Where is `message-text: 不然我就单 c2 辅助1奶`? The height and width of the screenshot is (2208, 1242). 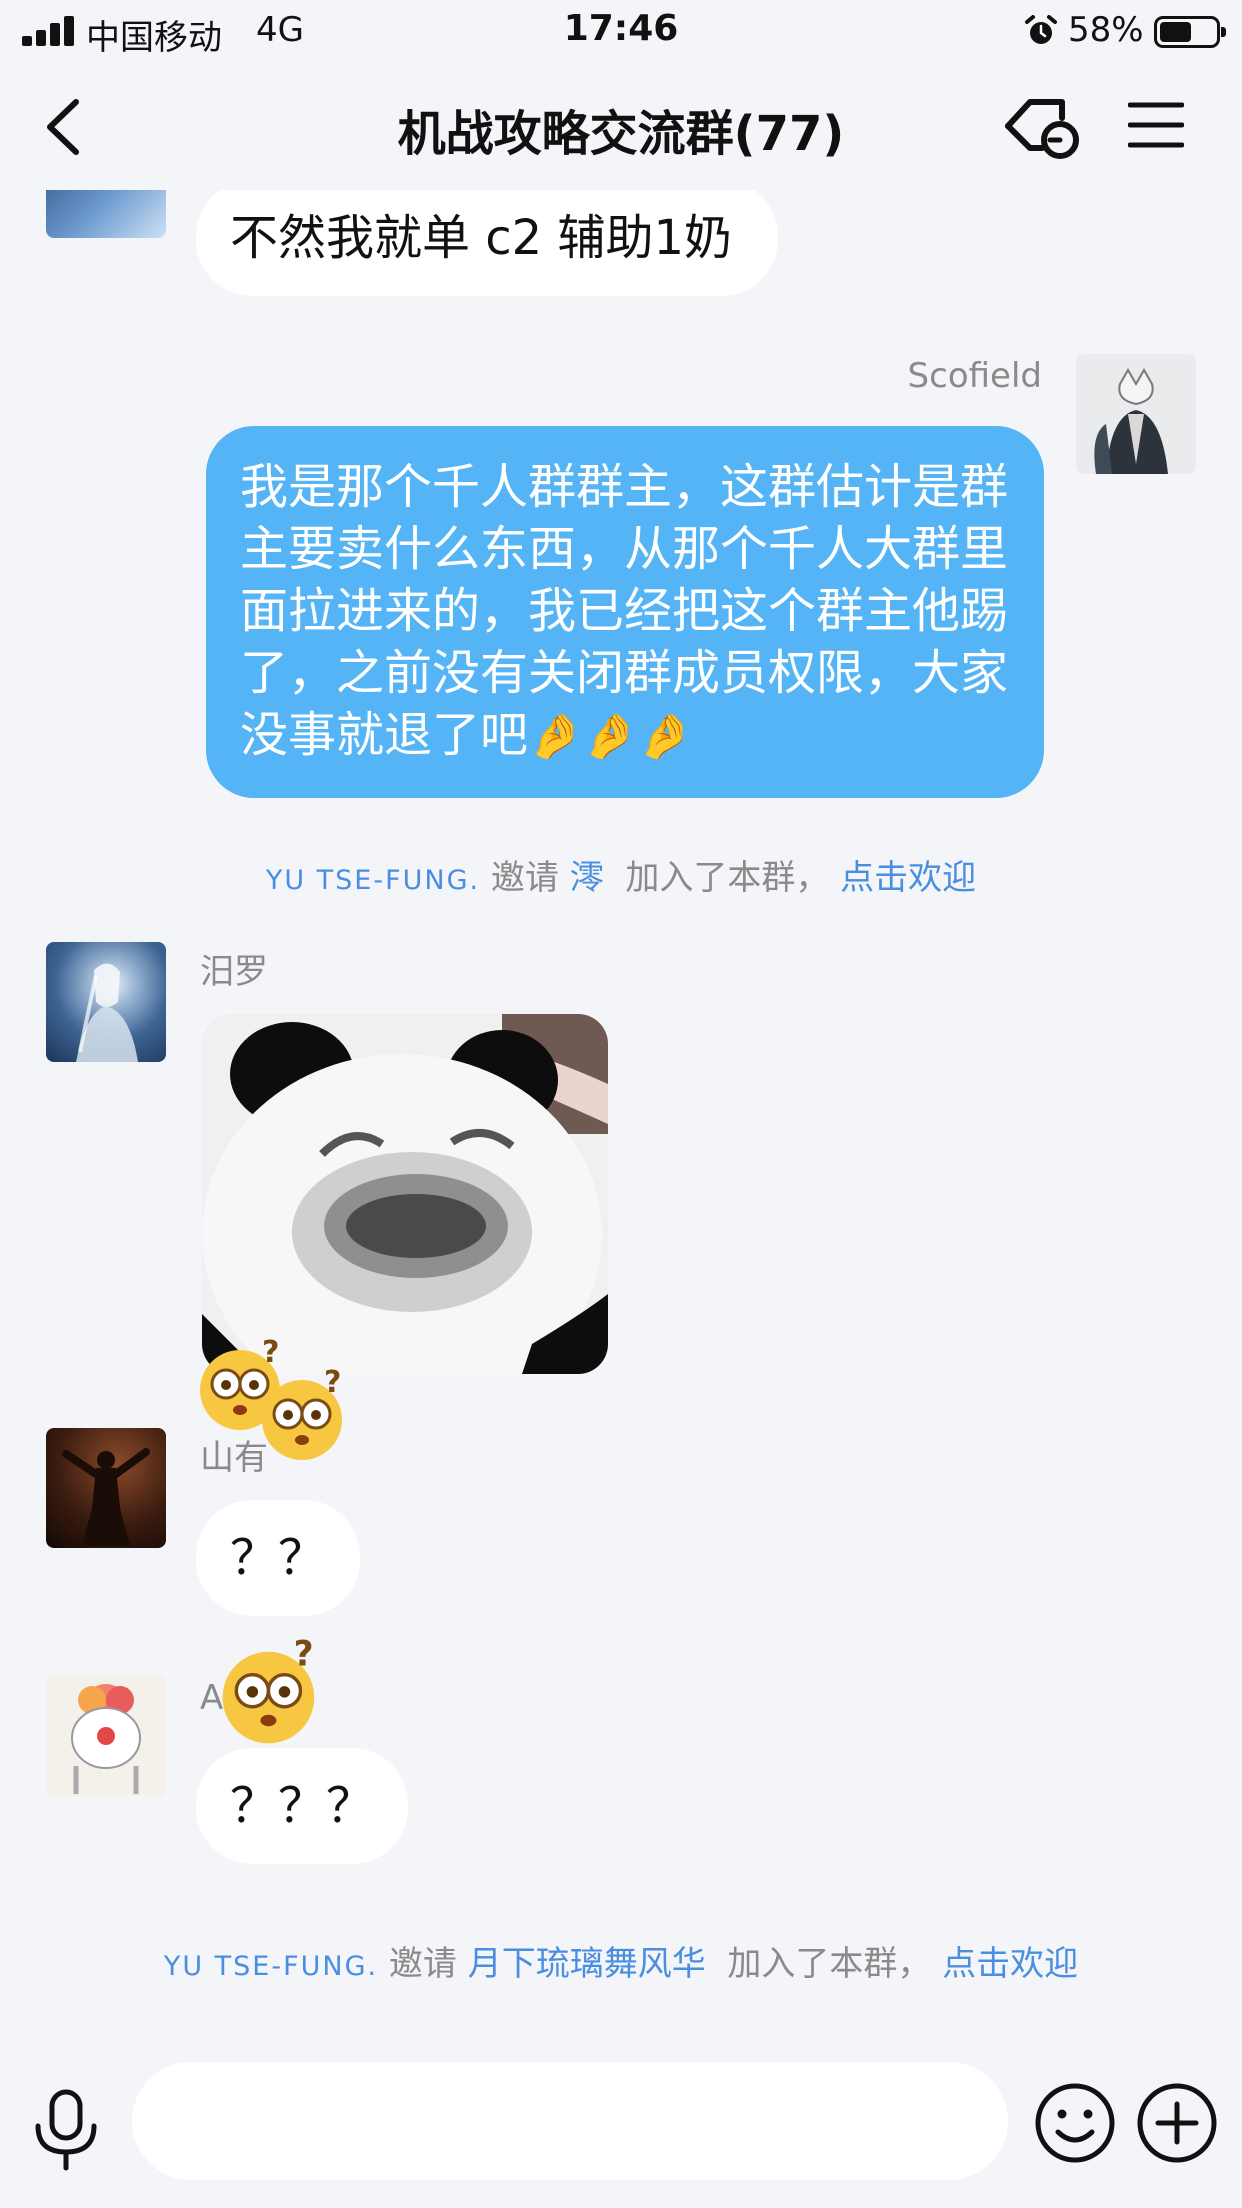 message-text: 不然我就单 c2 辅助1奶 is located at coordinates (481, 238).